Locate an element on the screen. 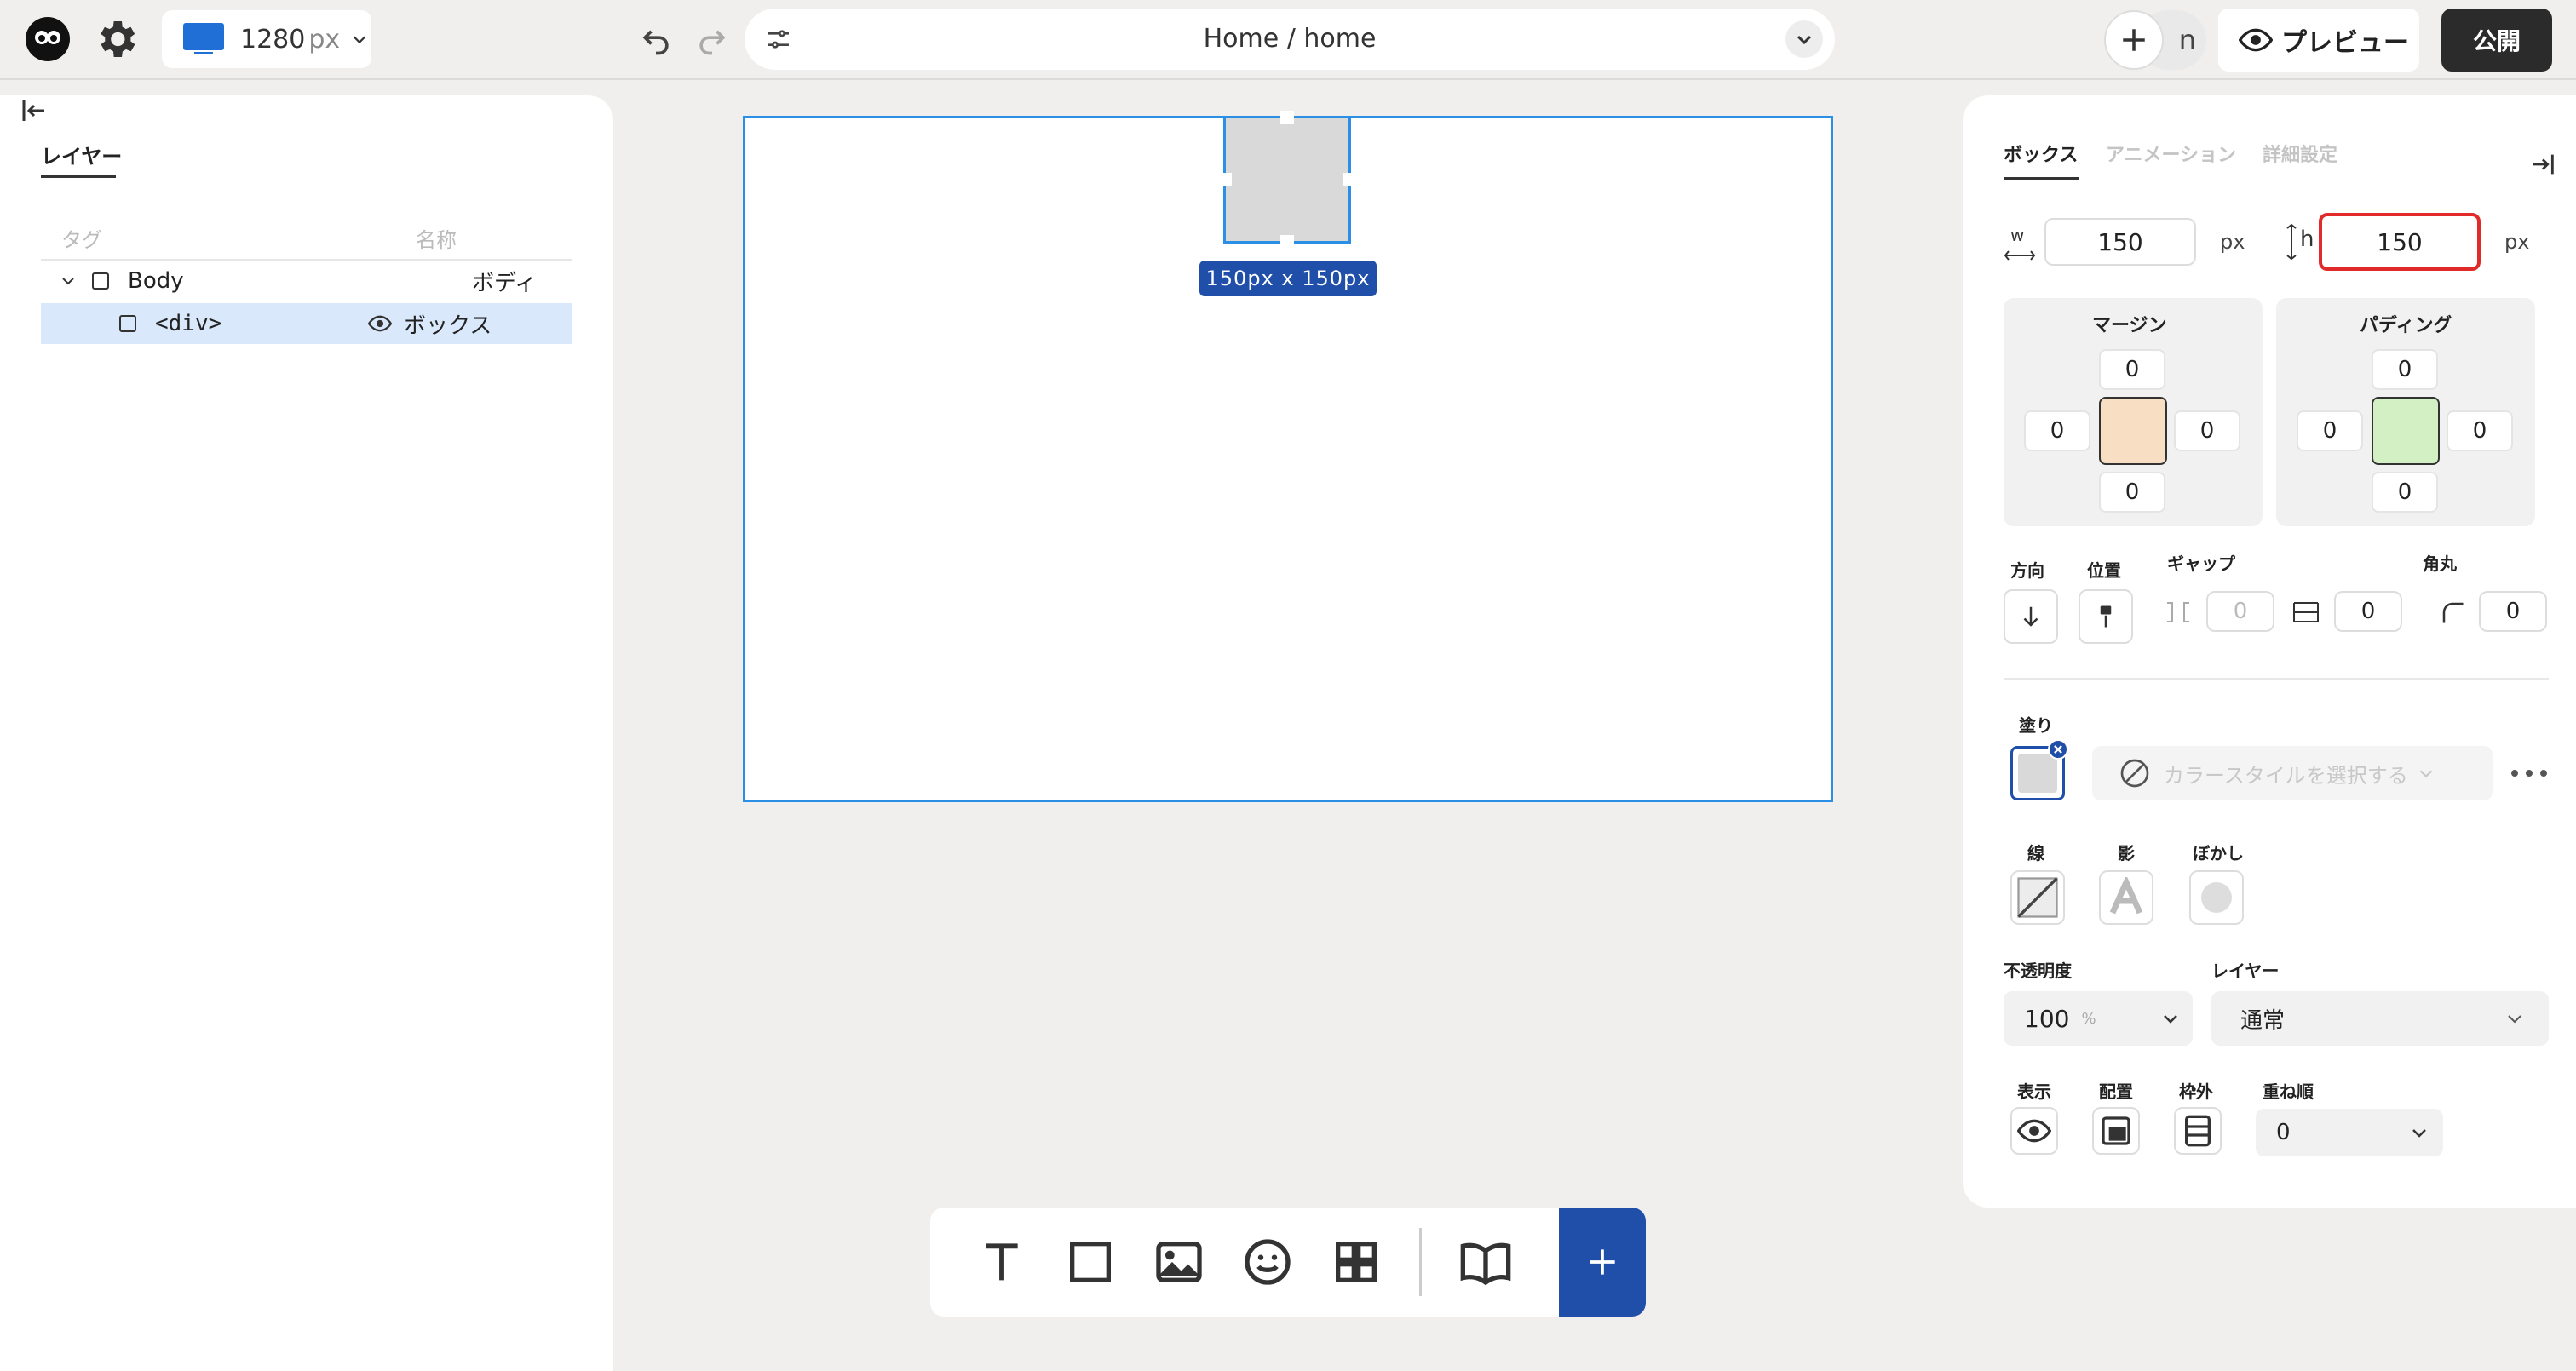 The image size is (2576, 1371). add-element-button is located at coordinates (1603, 1262).